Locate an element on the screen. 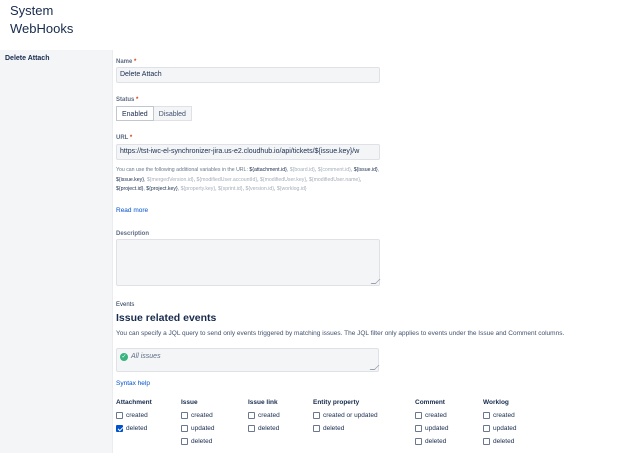  name-label-text: Name is located at coordinates (124, 62).